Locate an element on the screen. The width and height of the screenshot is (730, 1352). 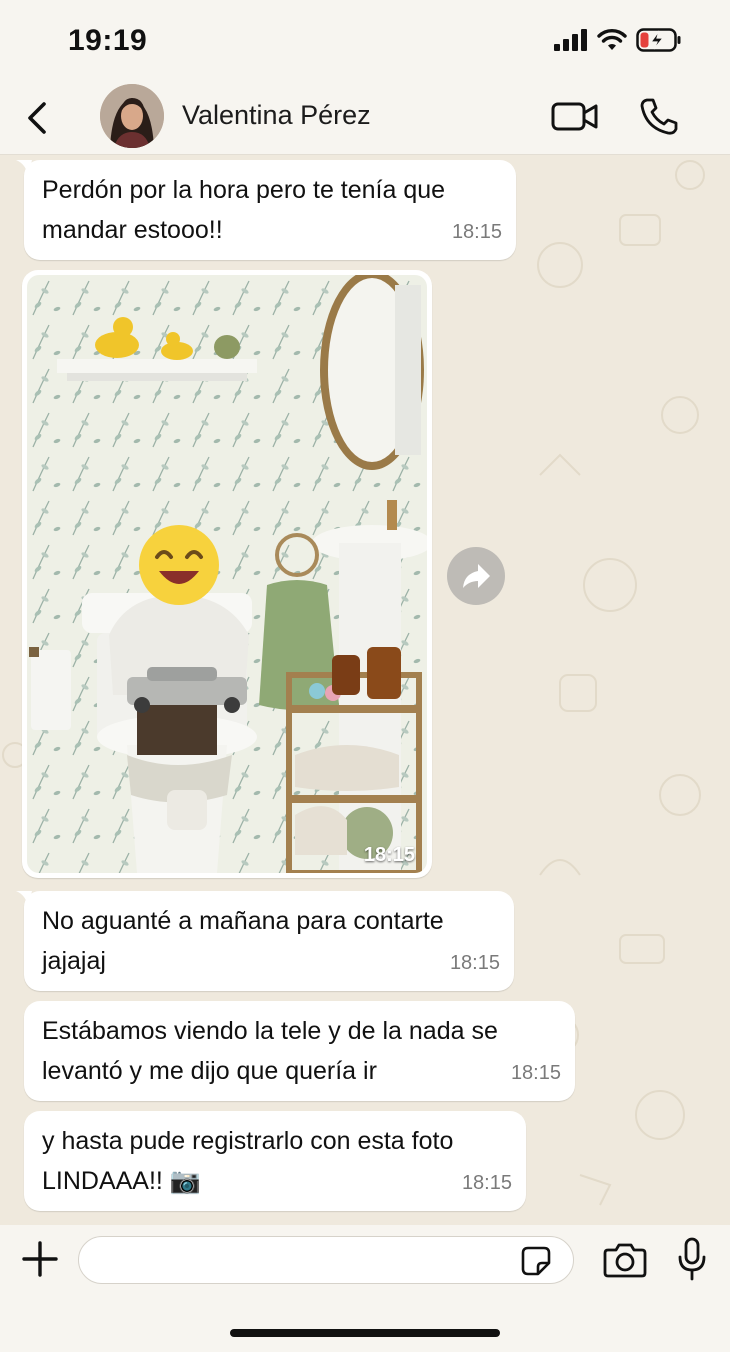
status-time: 19:19 is located at coordinates (108, 40).